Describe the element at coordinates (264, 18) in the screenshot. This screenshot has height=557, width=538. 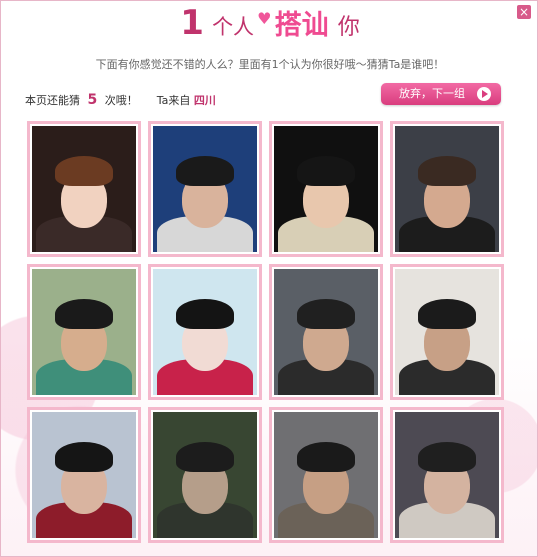
I see `heart-icon: ♥` at that location.